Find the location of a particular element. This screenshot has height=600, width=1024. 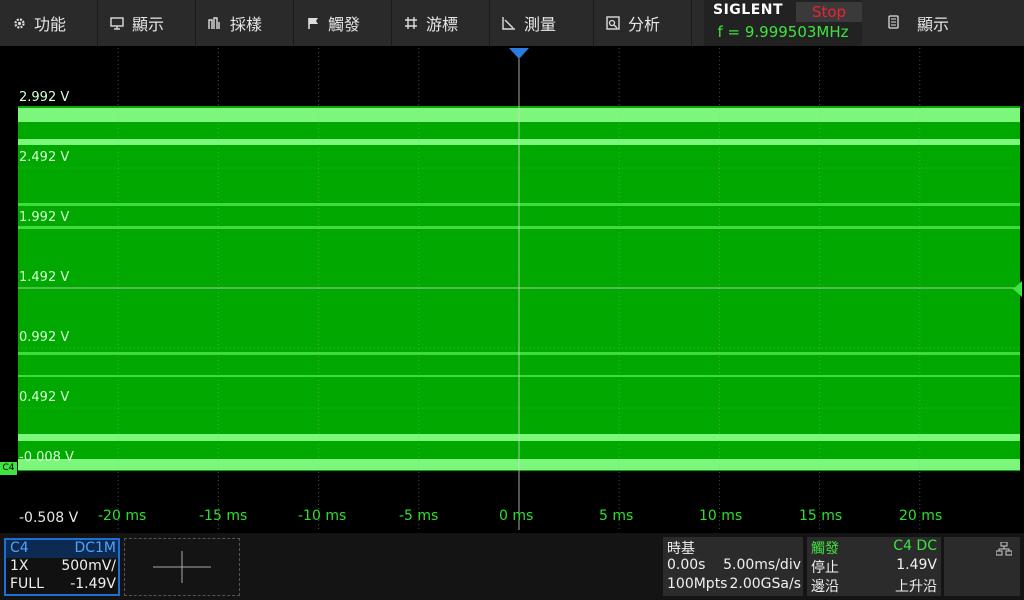

menu-measure-button: 測量 is located at coordinates (542, 23).